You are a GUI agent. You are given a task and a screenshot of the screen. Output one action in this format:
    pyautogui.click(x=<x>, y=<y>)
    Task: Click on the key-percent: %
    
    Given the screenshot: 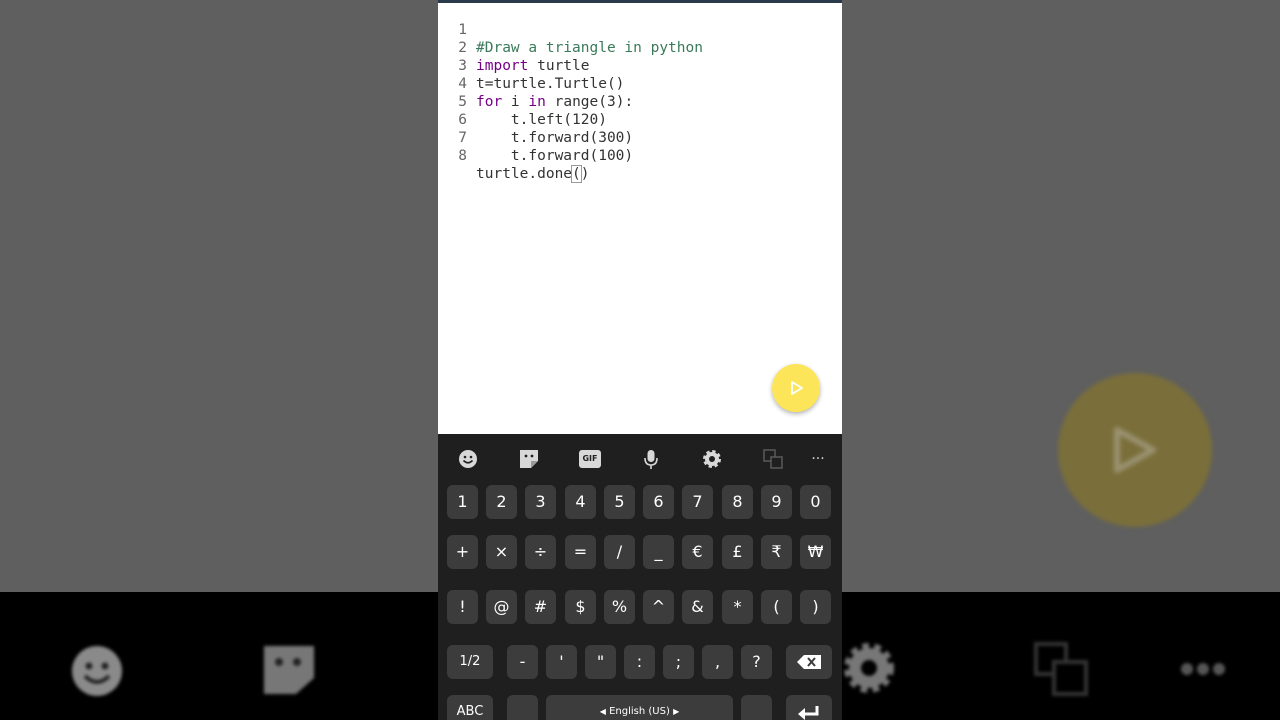 What is the action you would take?
    pyautogui.click(x=619, y=607)
    